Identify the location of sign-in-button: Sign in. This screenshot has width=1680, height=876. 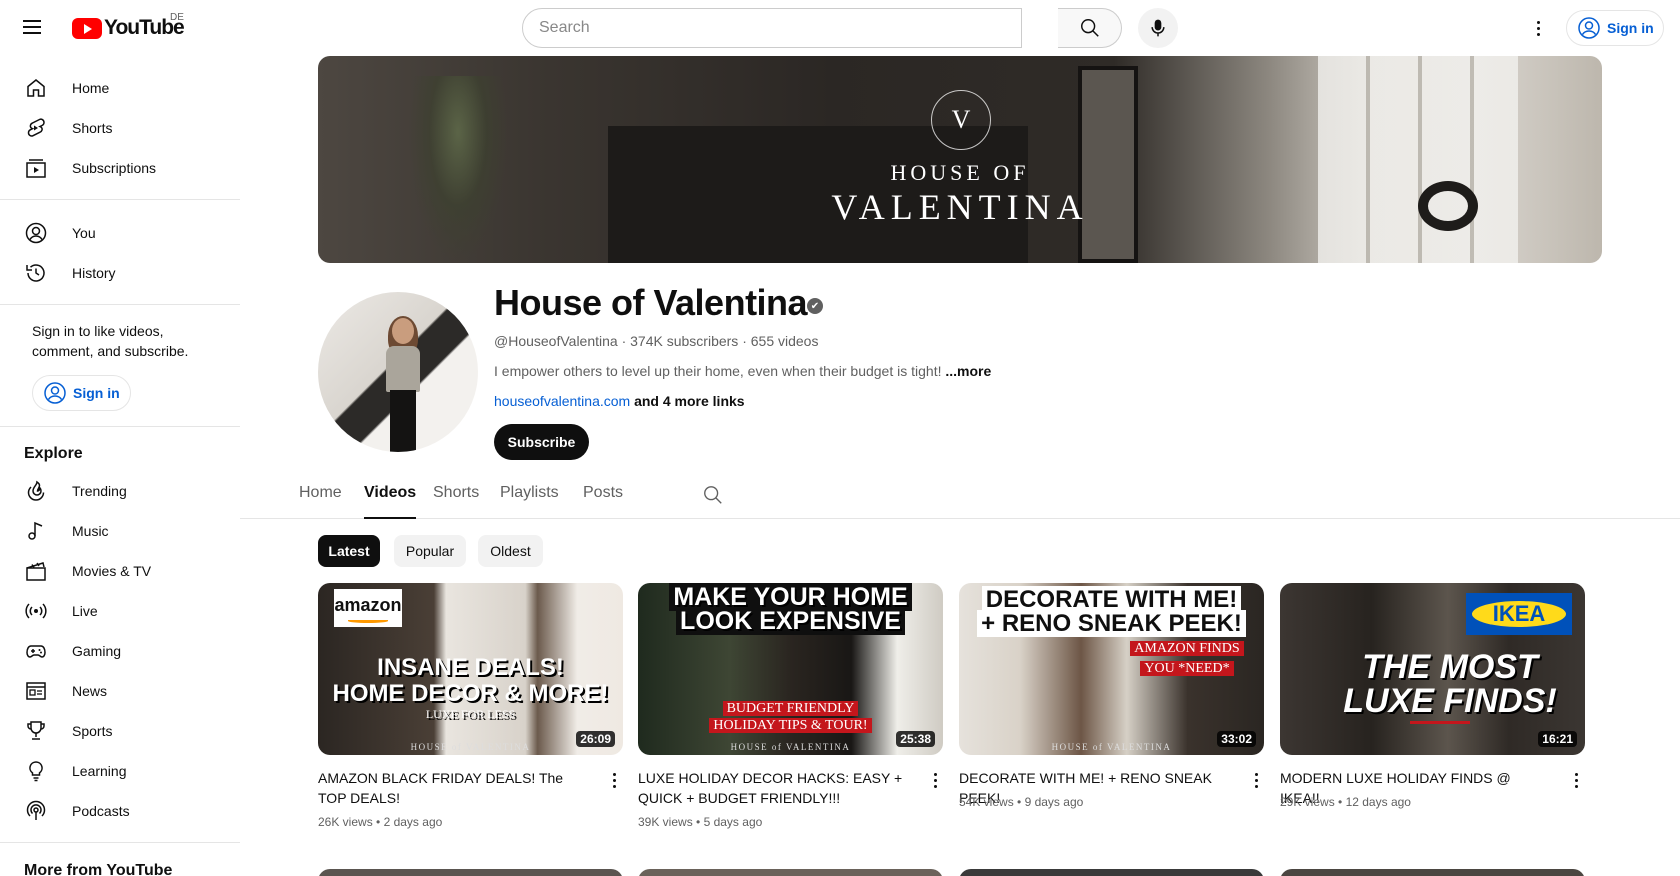
(1615, 28).